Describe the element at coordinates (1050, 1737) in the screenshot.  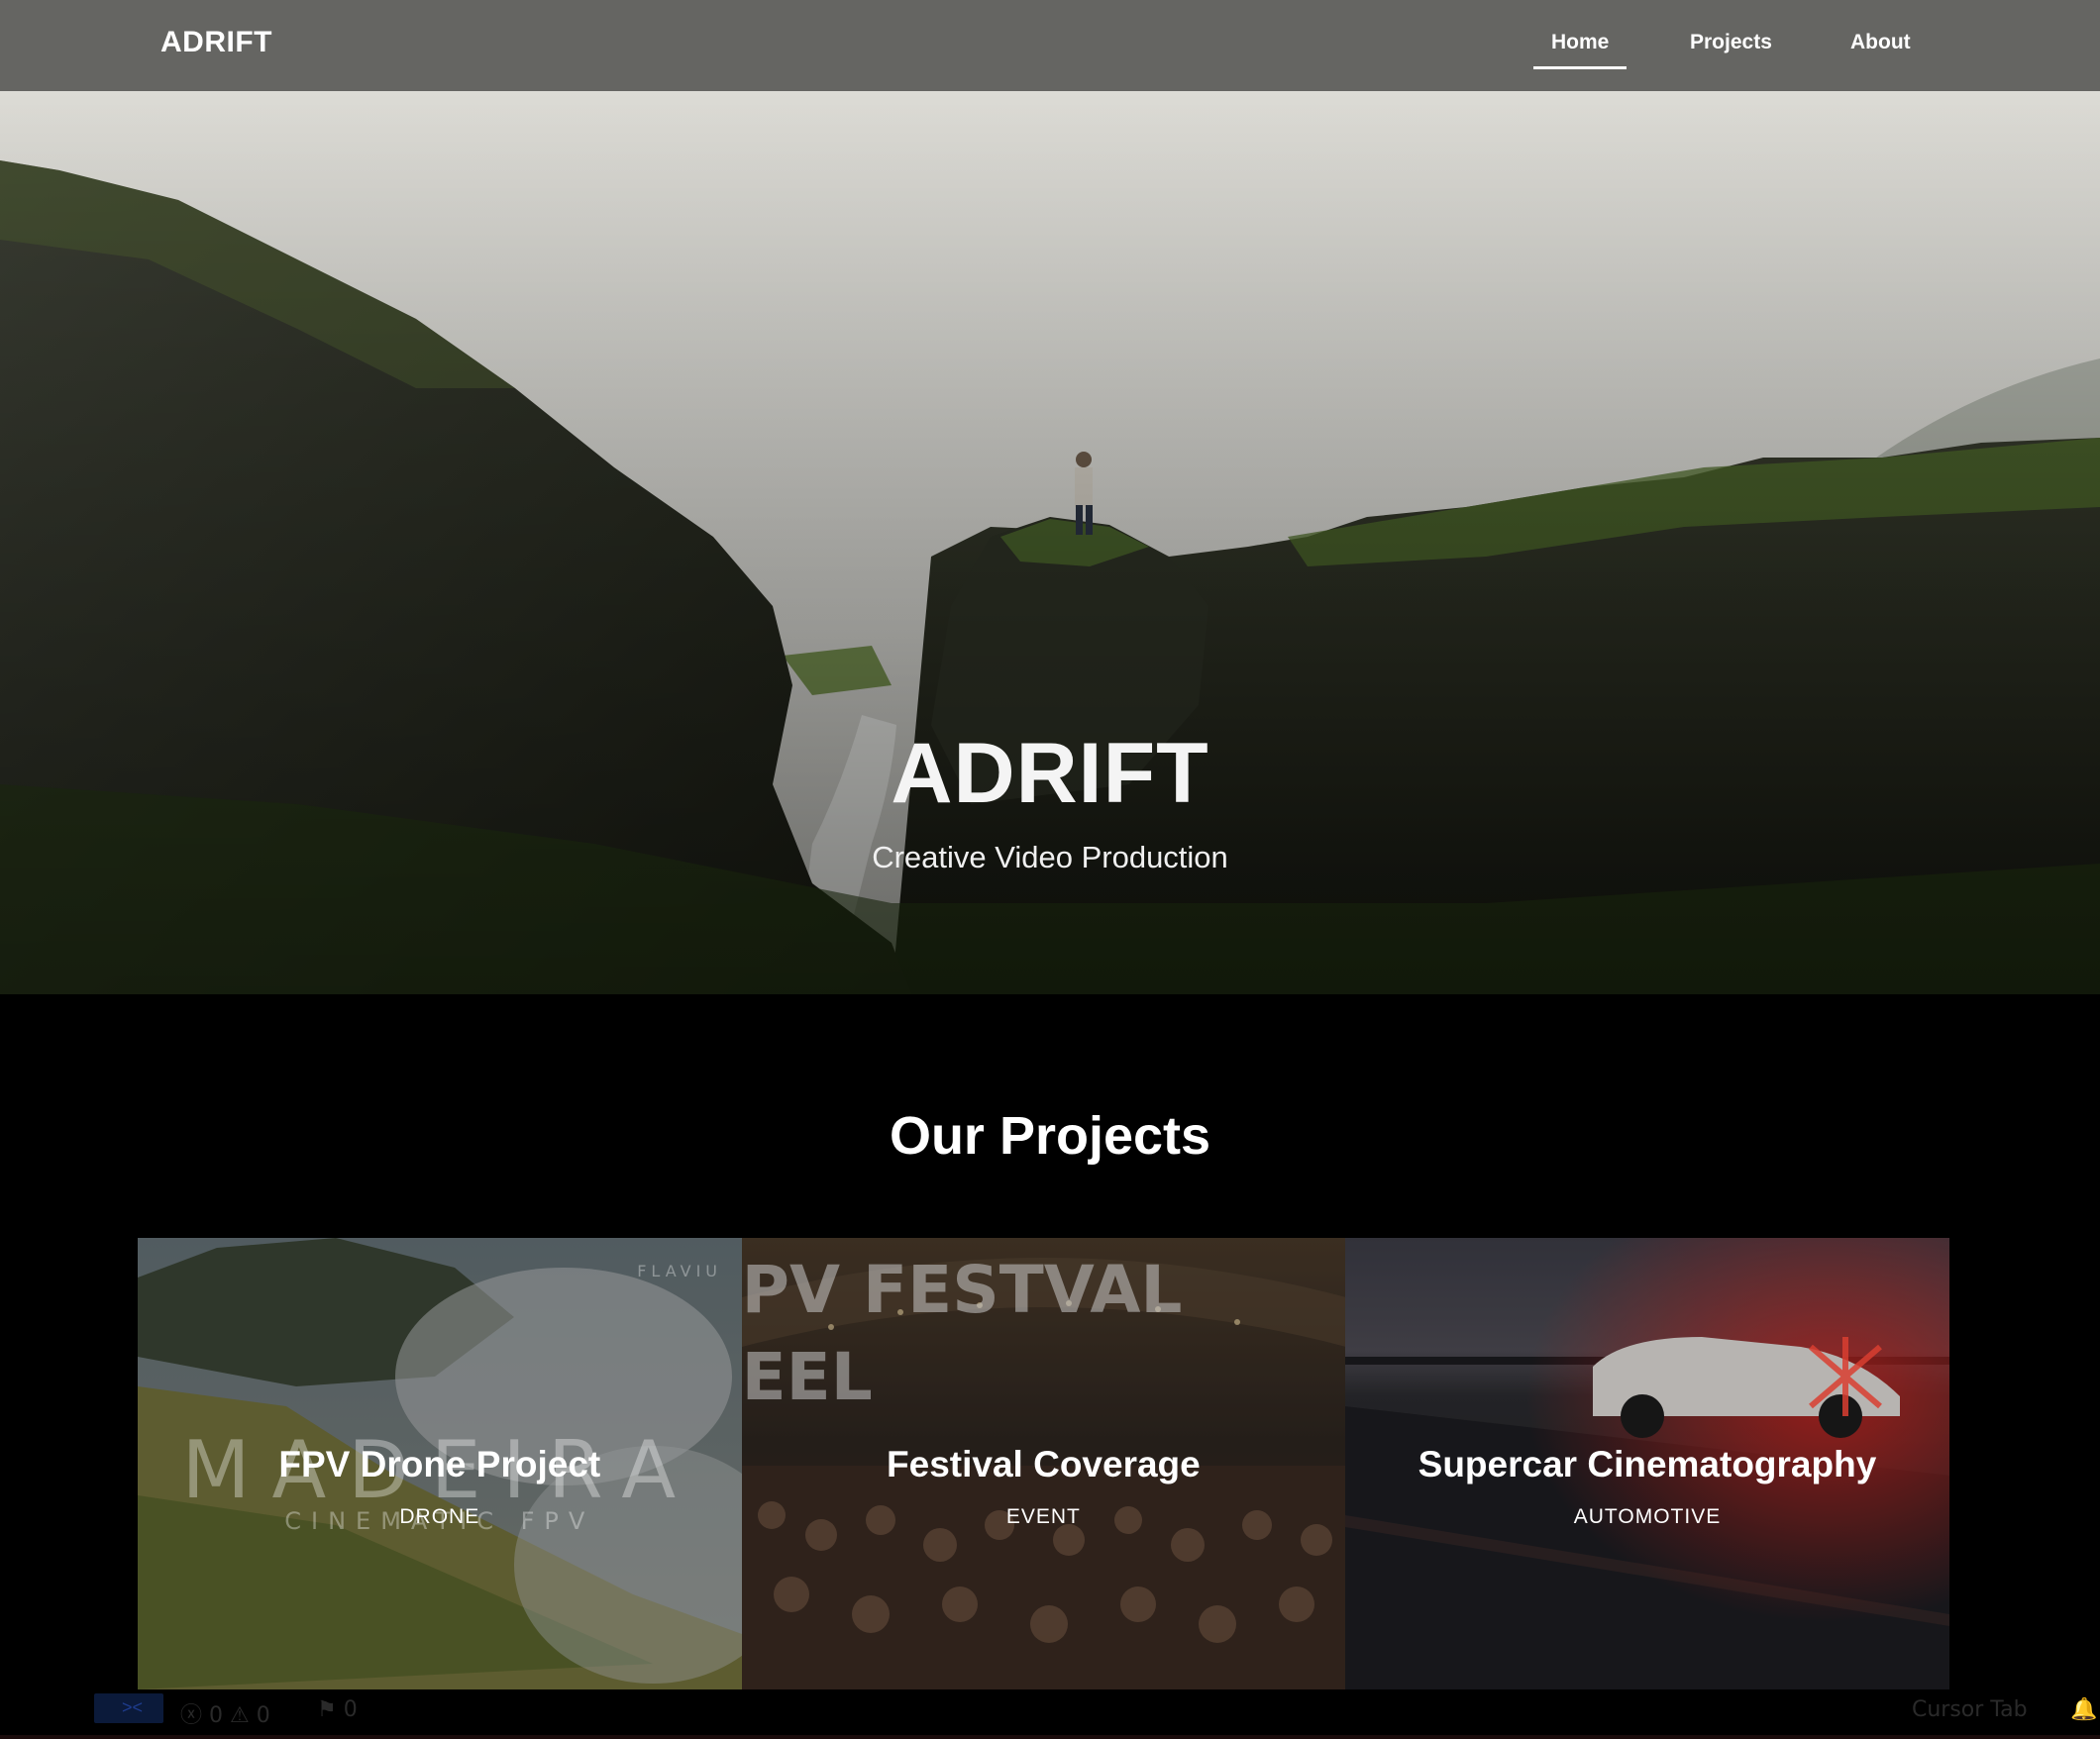
I see `status-divider` at that location.